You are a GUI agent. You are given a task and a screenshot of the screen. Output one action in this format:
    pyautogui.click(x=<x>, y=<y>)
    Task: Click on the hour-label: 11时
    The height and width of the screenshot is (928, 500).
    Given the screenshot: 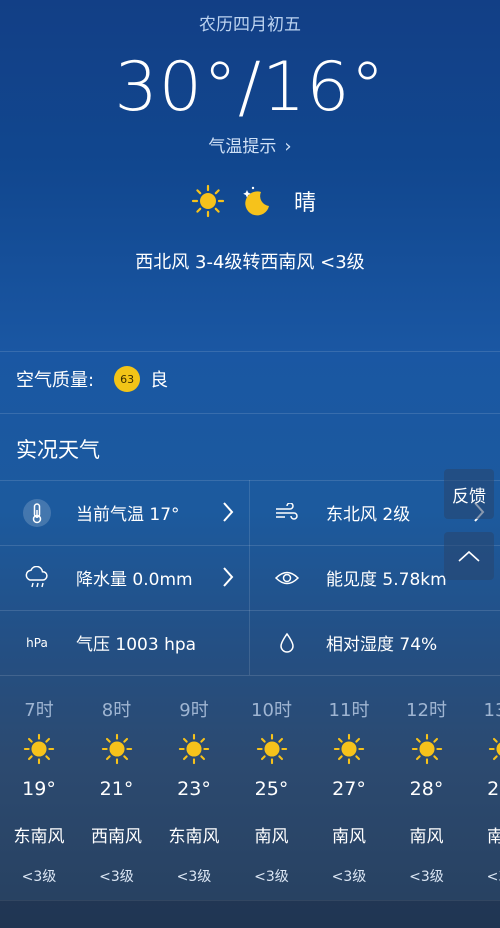 What is the action you would take?
    pyautogui.click(x=349, y=710)
    